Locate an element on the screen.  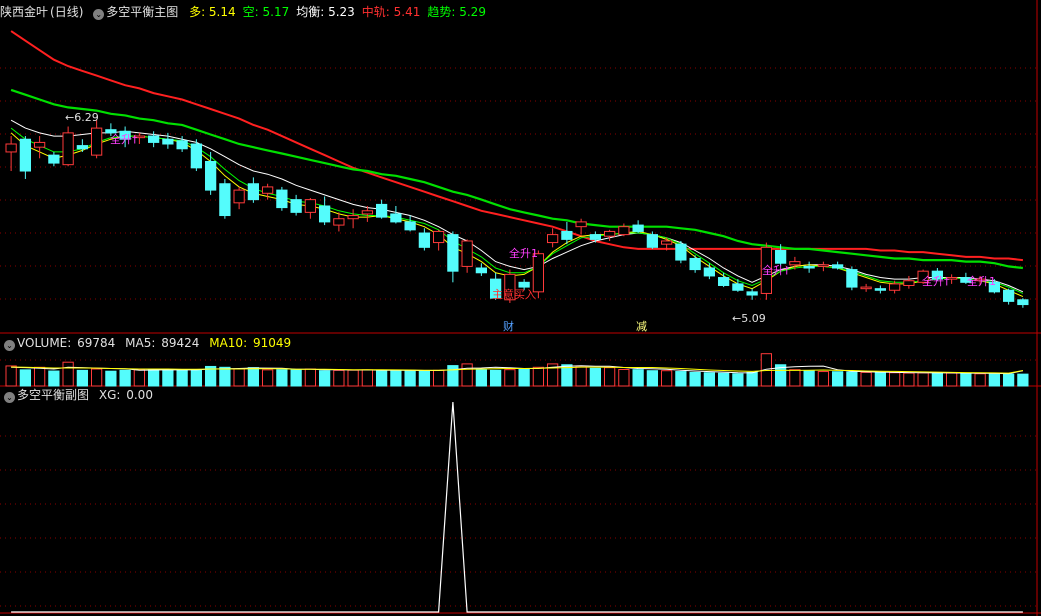
volume-header: ⌄ VOLUME: 69784 MA5: 89424 MA10: 91049 is located at coordinates (146, 343).